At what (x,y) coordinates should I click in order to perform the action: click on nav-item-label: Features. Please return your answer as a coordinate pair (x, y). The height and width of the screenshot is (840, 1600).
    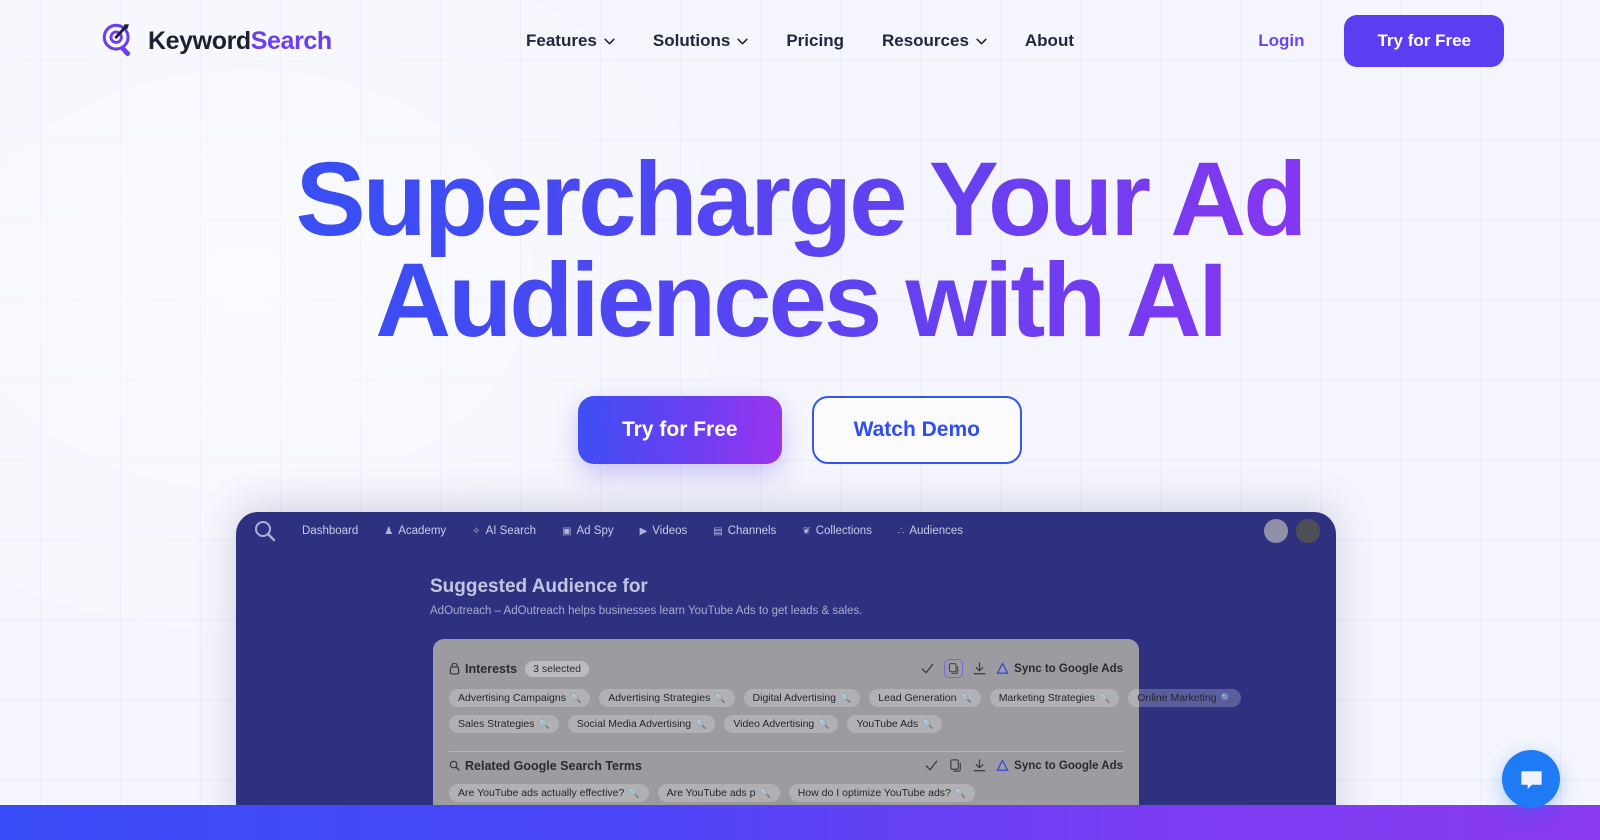
    Looking at the image, I should click on (561, 40).